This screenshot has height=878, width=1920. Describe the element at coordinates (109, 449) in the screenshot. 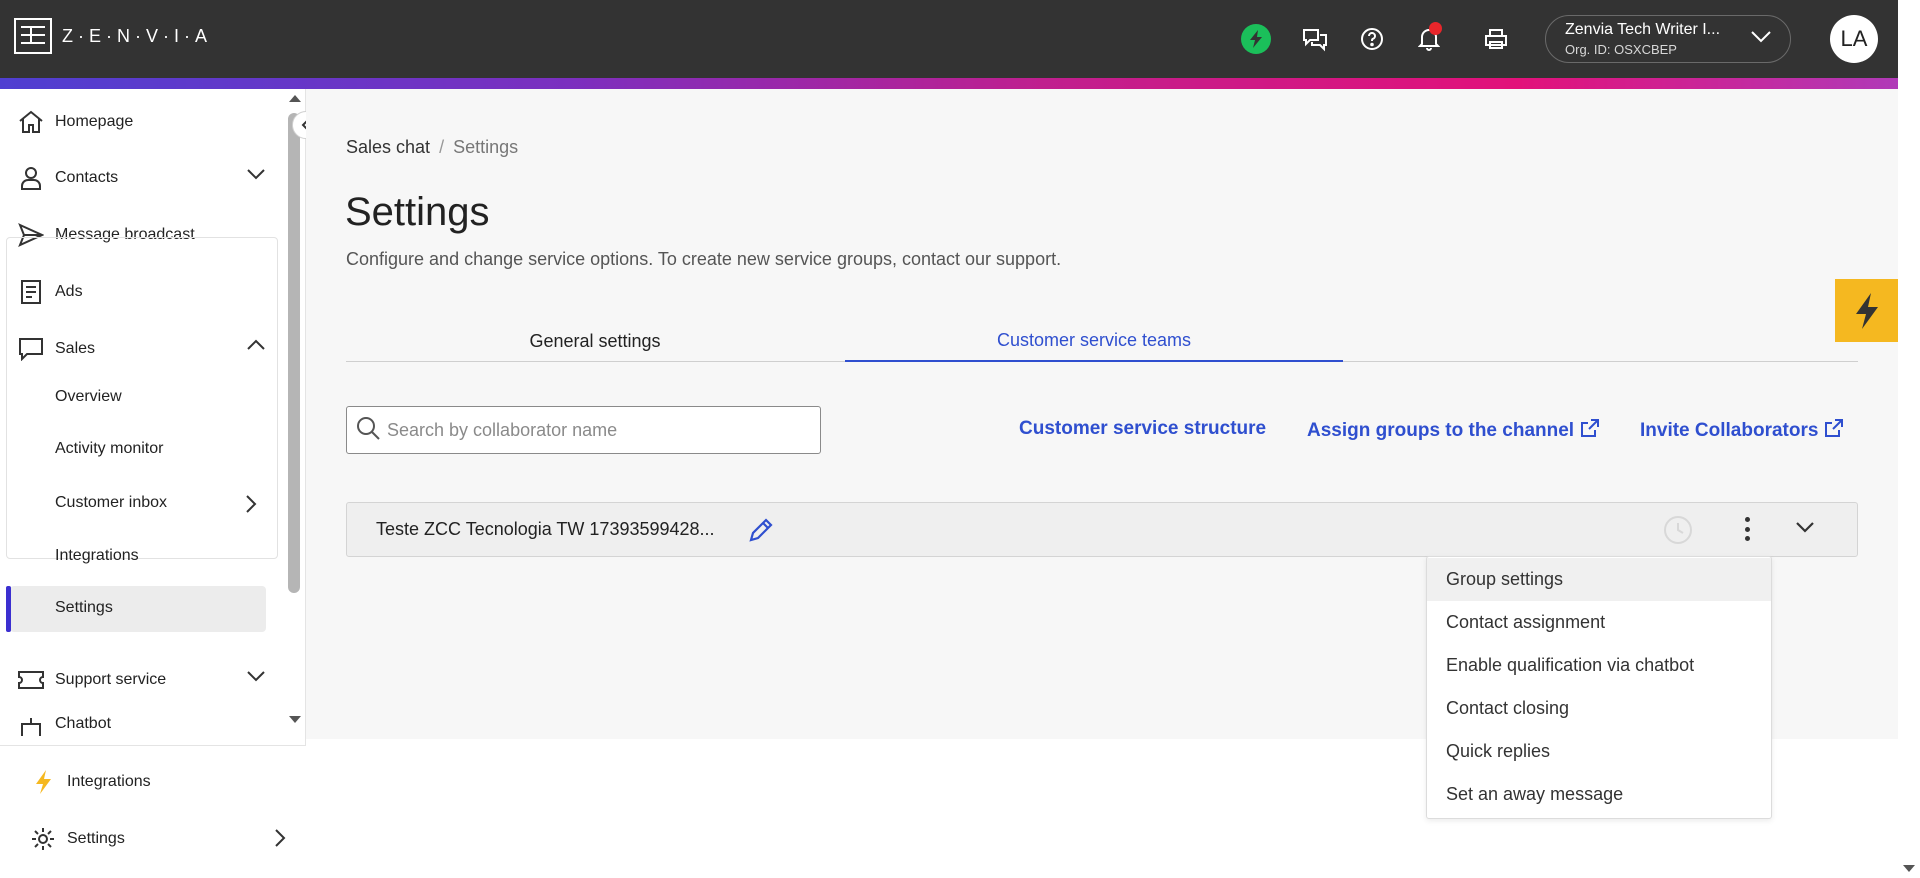

I see `sidebar-item-activity-monitor: Activity monitor` at that location.